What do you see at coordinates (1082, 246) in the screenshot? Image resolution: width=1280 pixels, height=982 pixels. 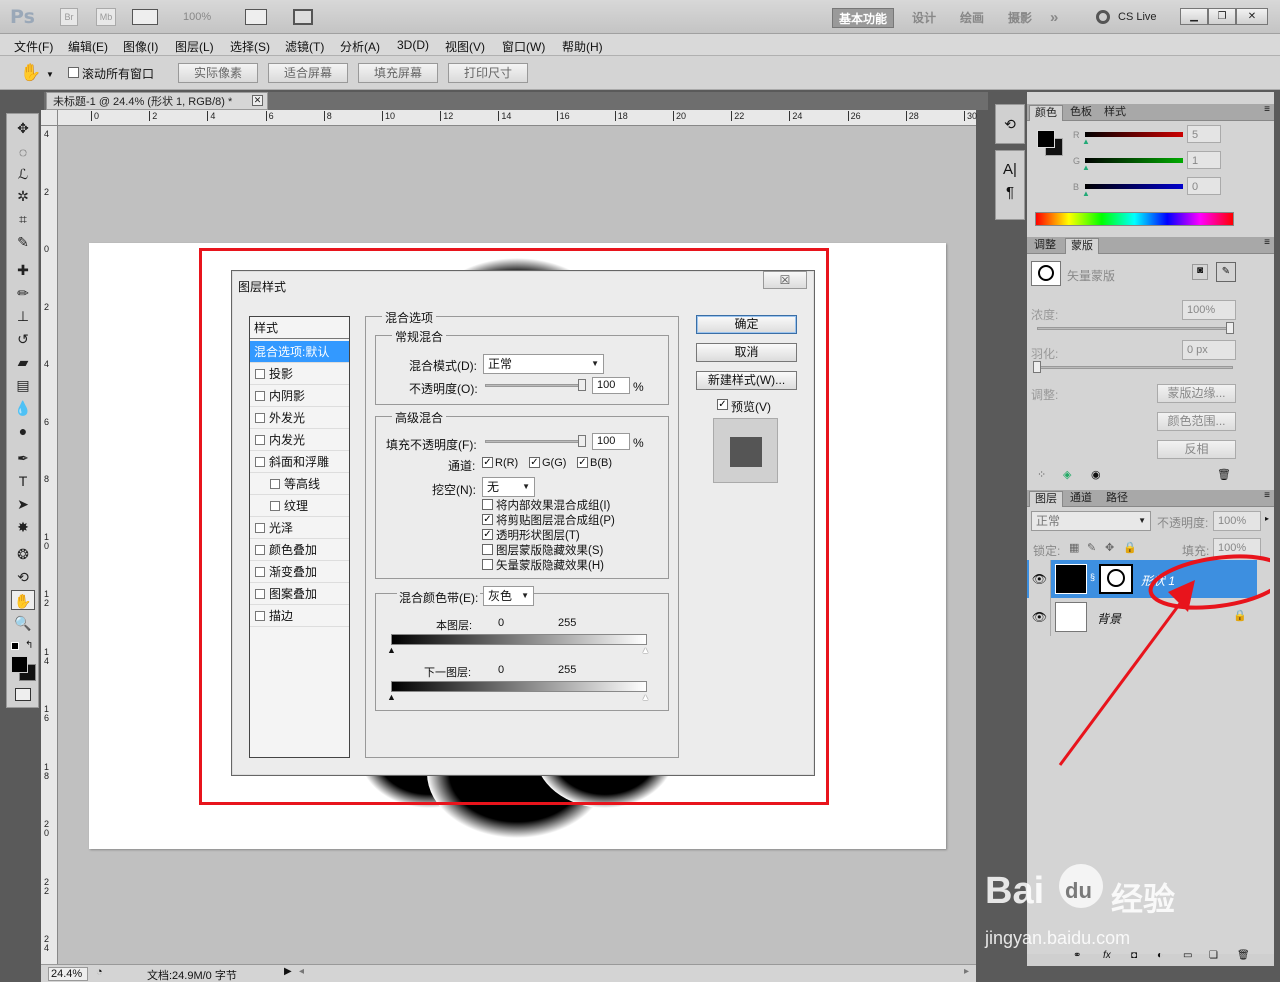 I see `tab-masks: 蒙版` at bounding box center [1082, 246].